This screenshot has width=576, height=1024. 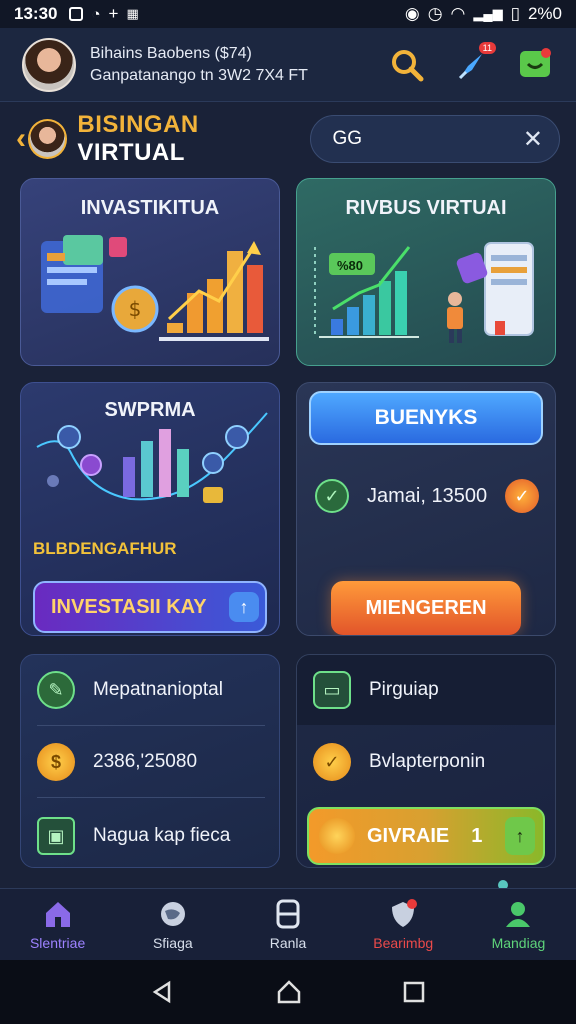 What do you see at coordinates (414, 992) in the screenshot?
I see `recents-icon` at bounding box center [414, 992].